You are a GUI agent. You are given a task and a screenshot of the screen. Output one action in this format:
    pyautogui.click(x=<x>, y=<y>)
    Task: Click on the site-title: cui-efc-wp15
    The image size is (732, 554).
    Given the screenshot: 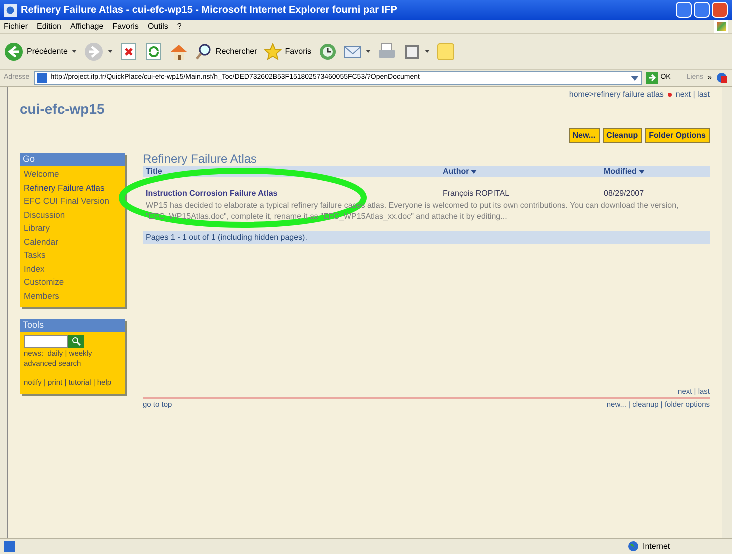 What is the action you would take?
    pyautogui.click(x=63, y=109)
    